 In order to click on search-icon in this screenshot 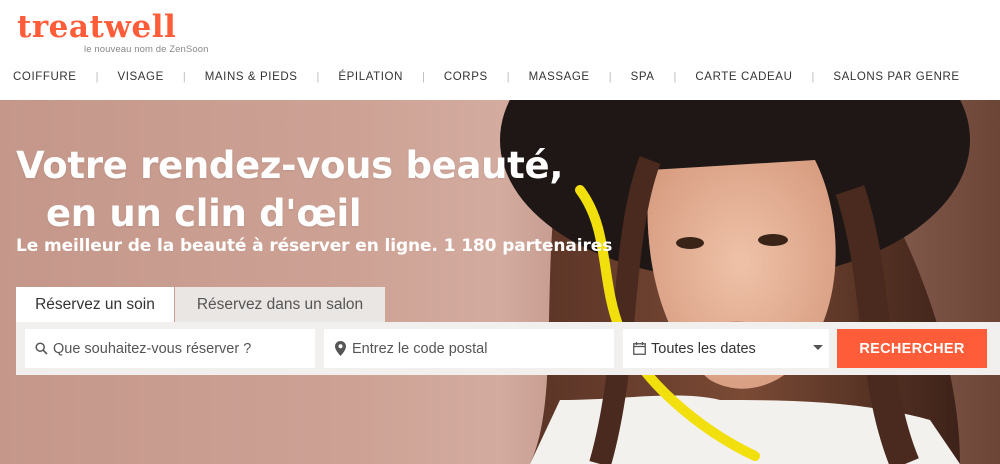, I will do `click(41, 349)`.